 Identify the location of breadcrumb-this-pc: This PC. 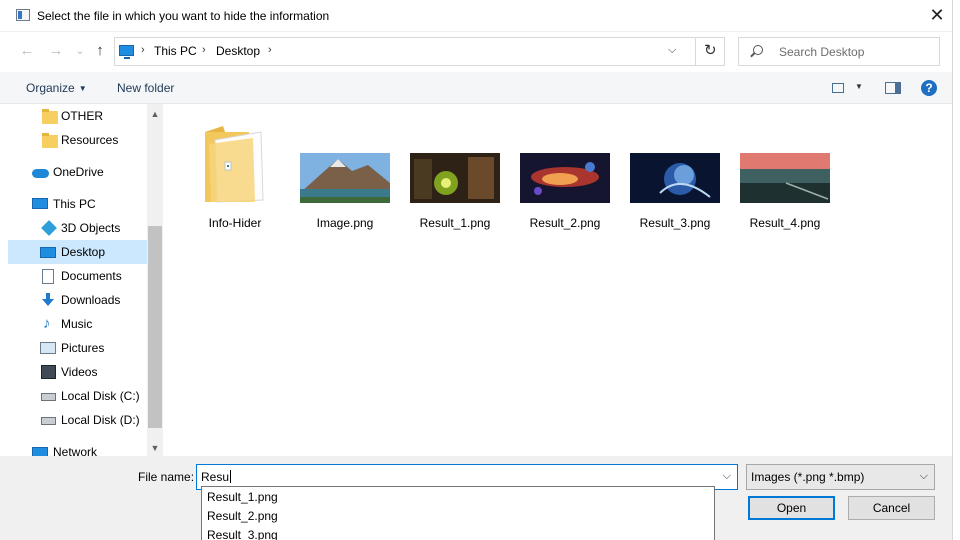
(175, 51).